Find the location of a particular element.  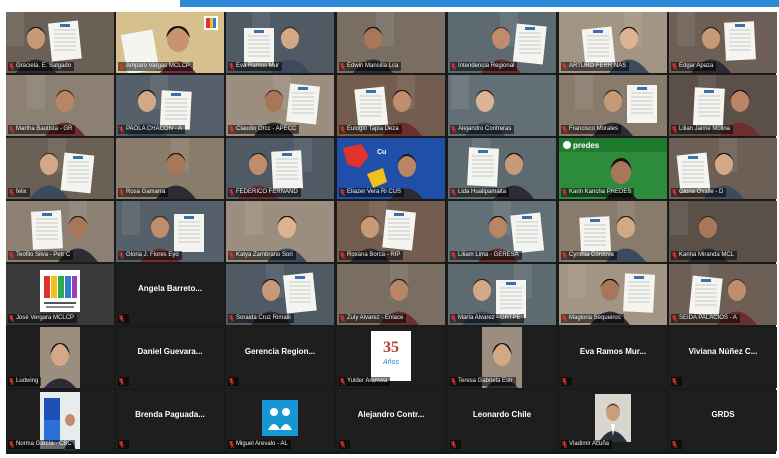

participant-tile-jose-vergara-mclcp: José Vergara MCLCP is located at coordinates (60, 294).